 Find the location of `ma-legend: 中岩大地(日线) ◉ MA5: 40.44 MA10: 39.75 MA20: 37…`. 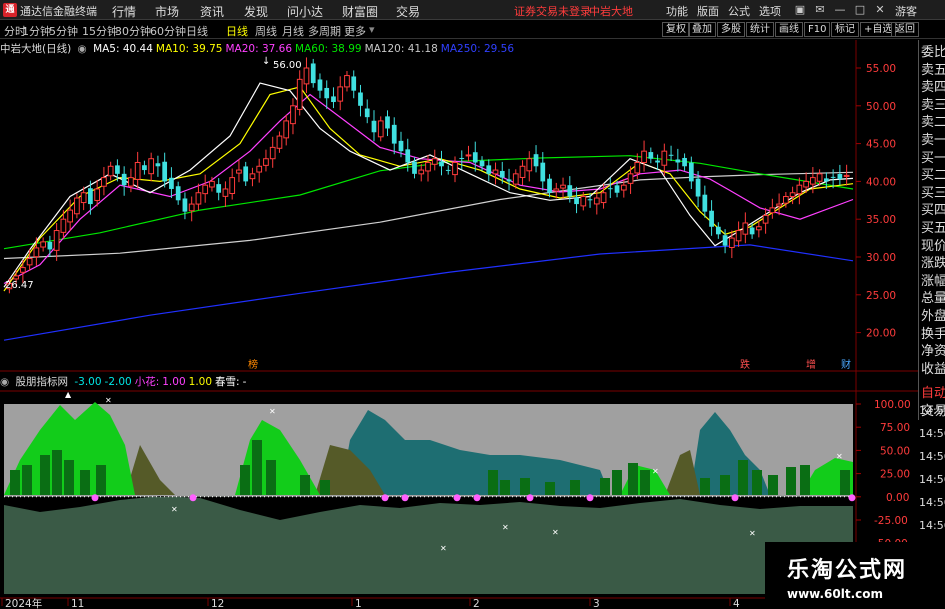

ma-legend: 中岩大地(日线) ◉ MA5: 40.44 MA10: 39.75 MA20: 37… is located at coordinates (260, 48).